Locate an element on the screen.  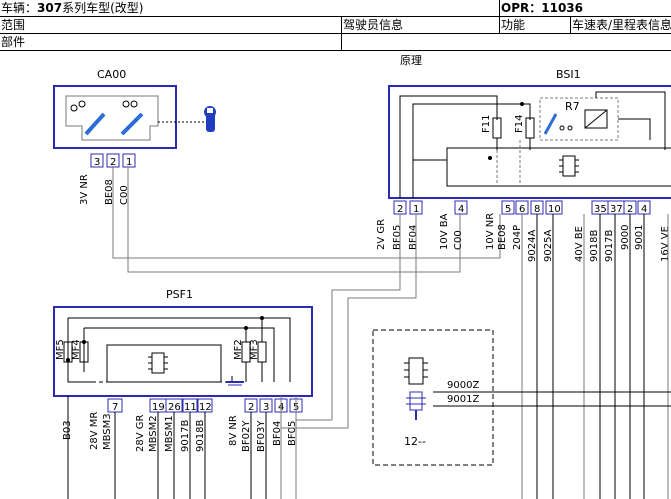
fuse-label: MF4 is located at coordinates (76, 349).